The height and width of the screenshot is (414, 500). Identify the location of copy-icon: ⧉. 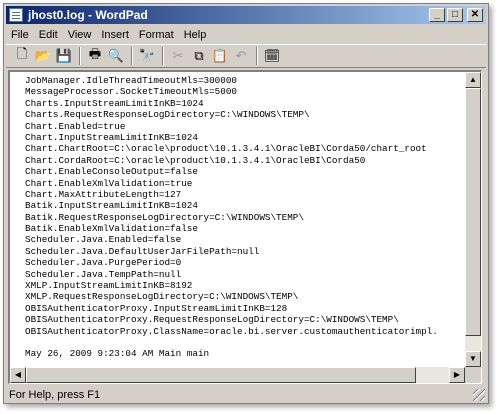
(199, 56).